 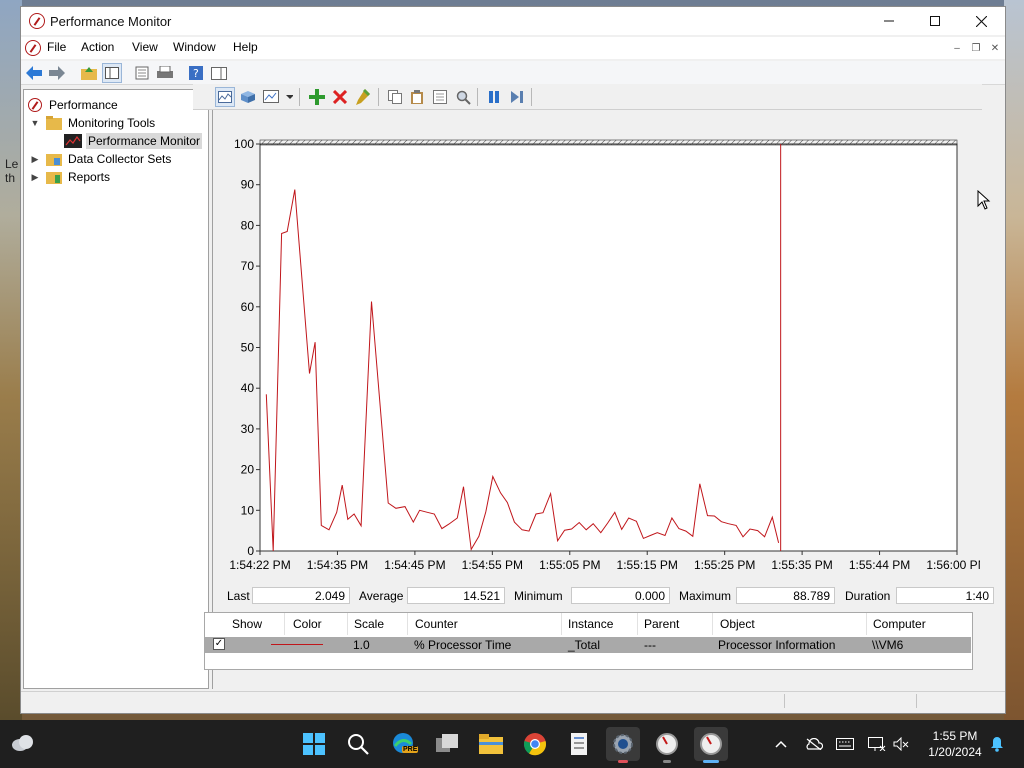 I want to click on help-button: ?, so click(x=196, y=73).